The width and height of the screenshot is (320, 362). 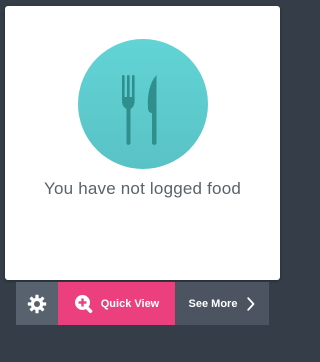 I want to click on chevron-right-icon, so click(x=251, y=303).